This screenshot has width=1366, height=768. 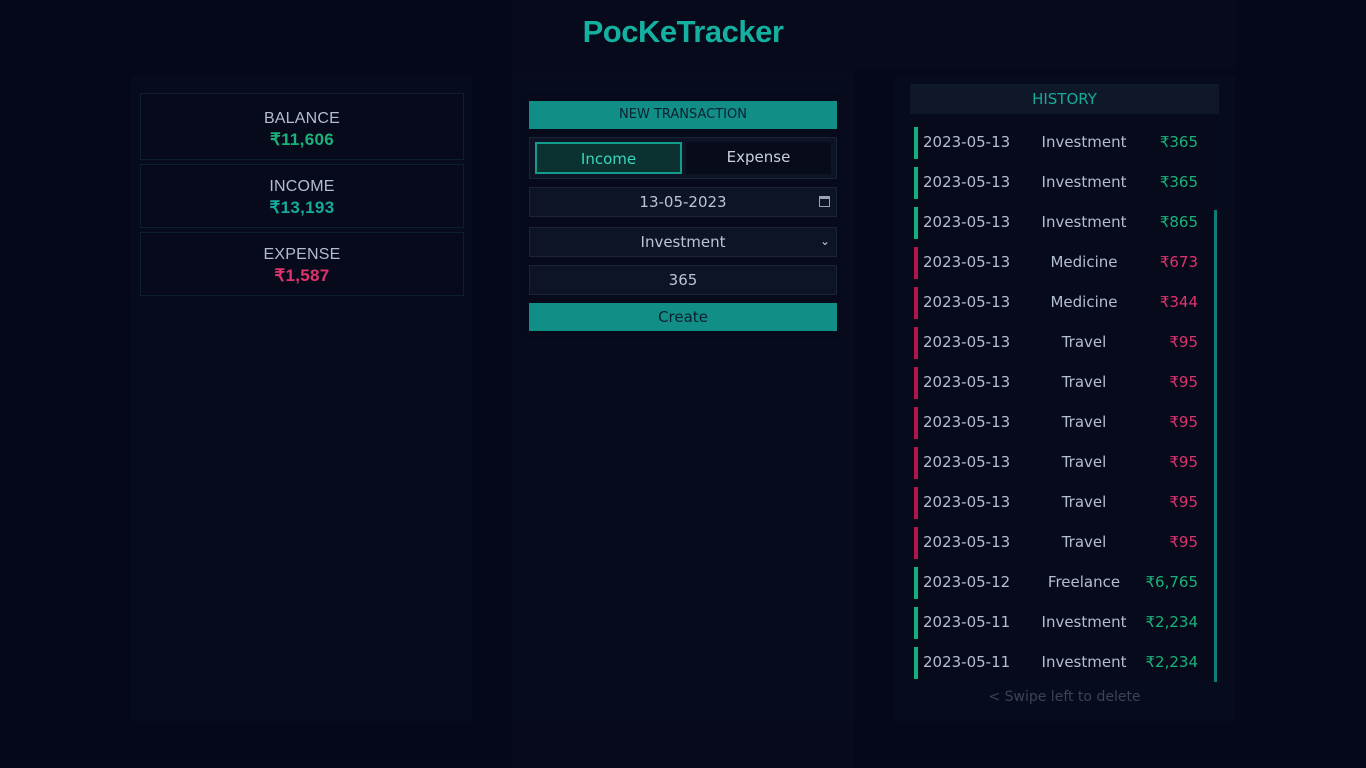 I want to click on history-row: 2023-05-13 Medicine ₹673, so click(x=1062, y=263).